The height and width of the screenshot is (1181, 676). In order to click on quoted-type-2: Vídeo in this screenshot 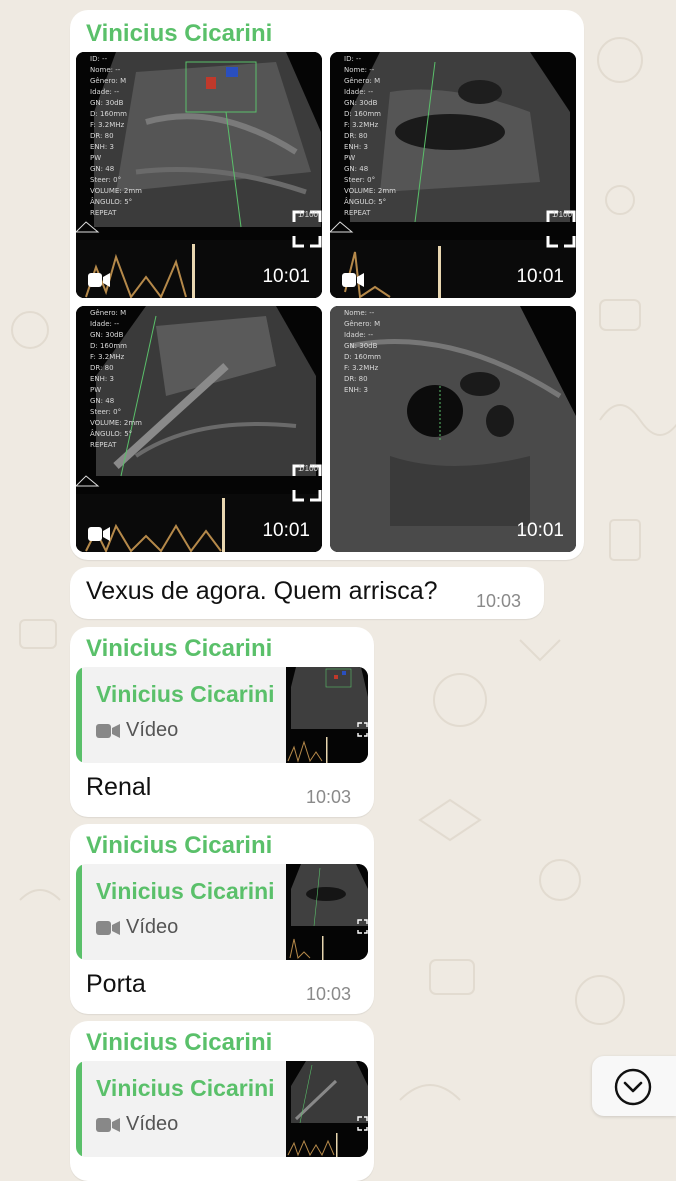, I will do `click(152, 927)`.